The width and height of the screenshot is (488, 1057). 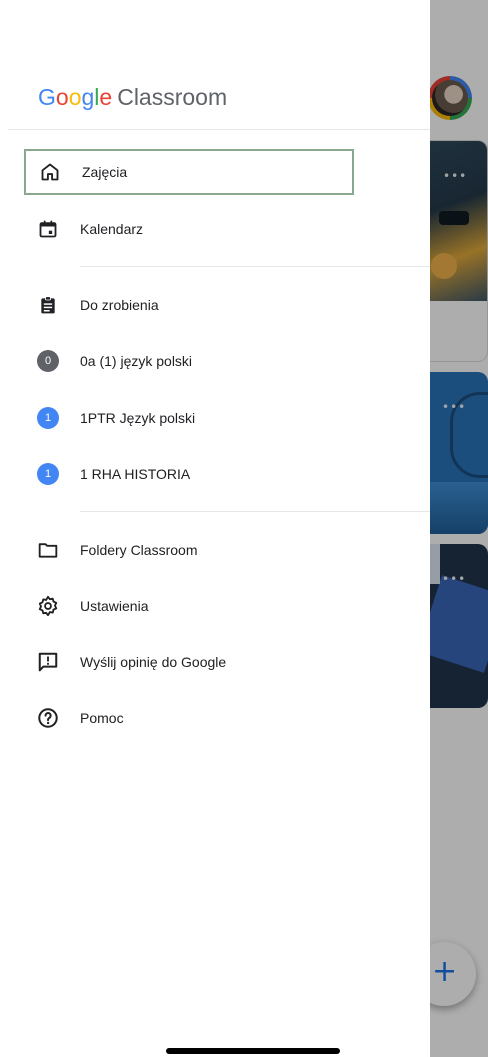 What do you see at coordinates (139, 550) in the screenshot?
I see `nav-item-label: Foldery Classroom` at bounding box center [139, 550].